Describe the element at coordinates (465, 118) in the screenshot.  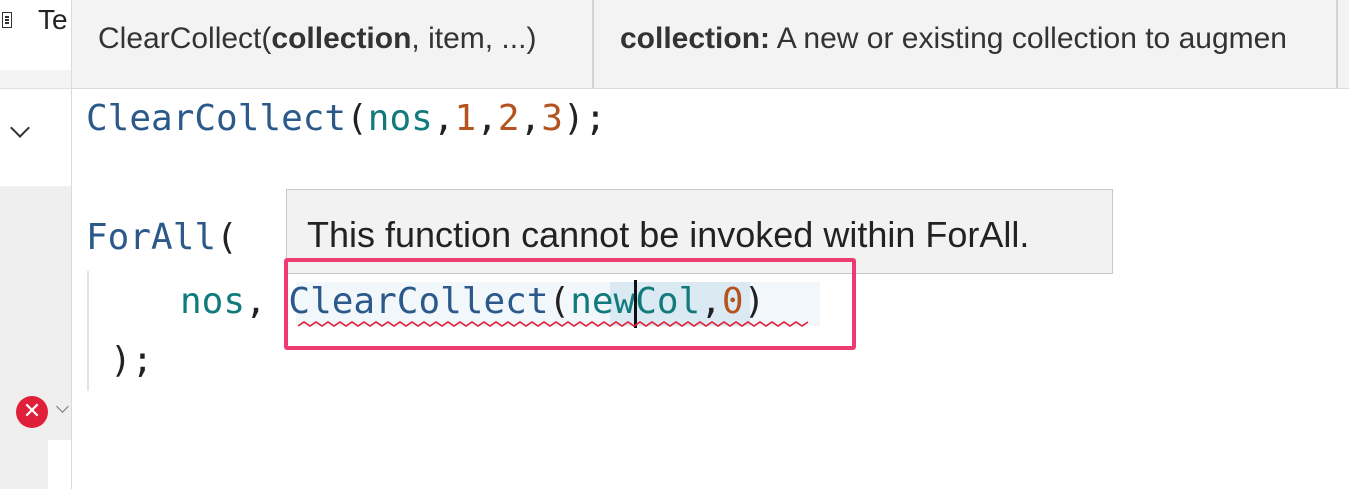
I see `token-number: 1` at that location.